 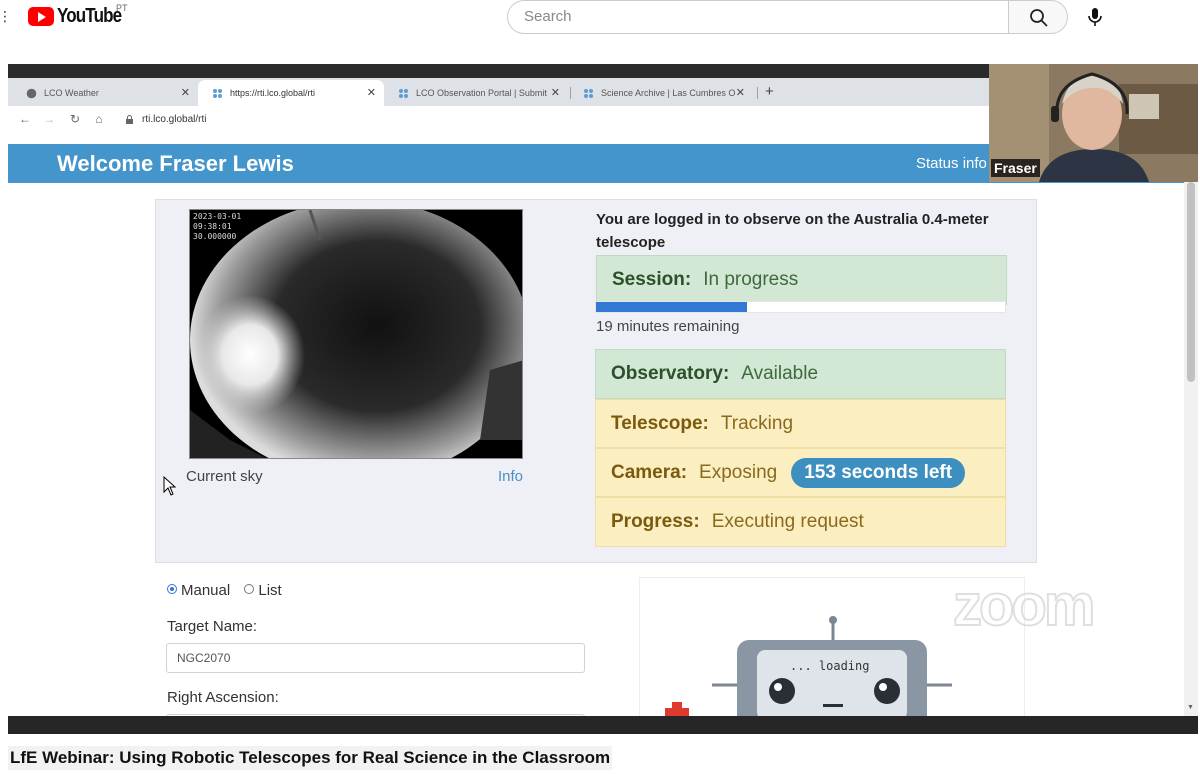 What do you see at coordinates (224, 476) in the screenshot?
I see `sky-caption: Current sky` at bounding box center [224, 476].